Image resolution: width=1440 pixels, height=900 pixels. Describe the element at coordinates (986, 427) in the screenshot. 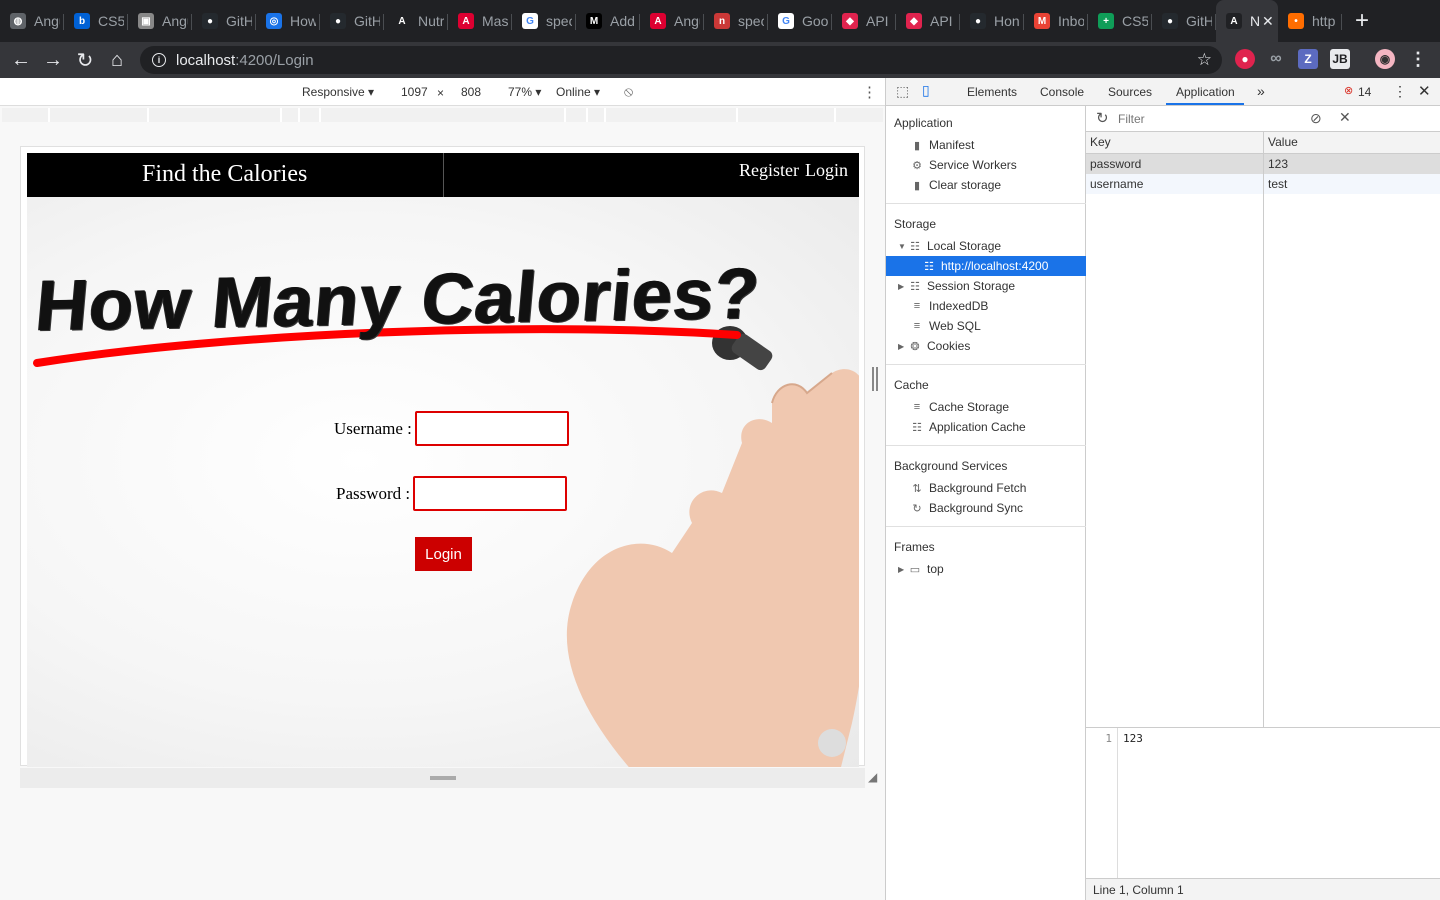

I see `sidebar-item-application-cache: ☷ Application Cache` at that location.